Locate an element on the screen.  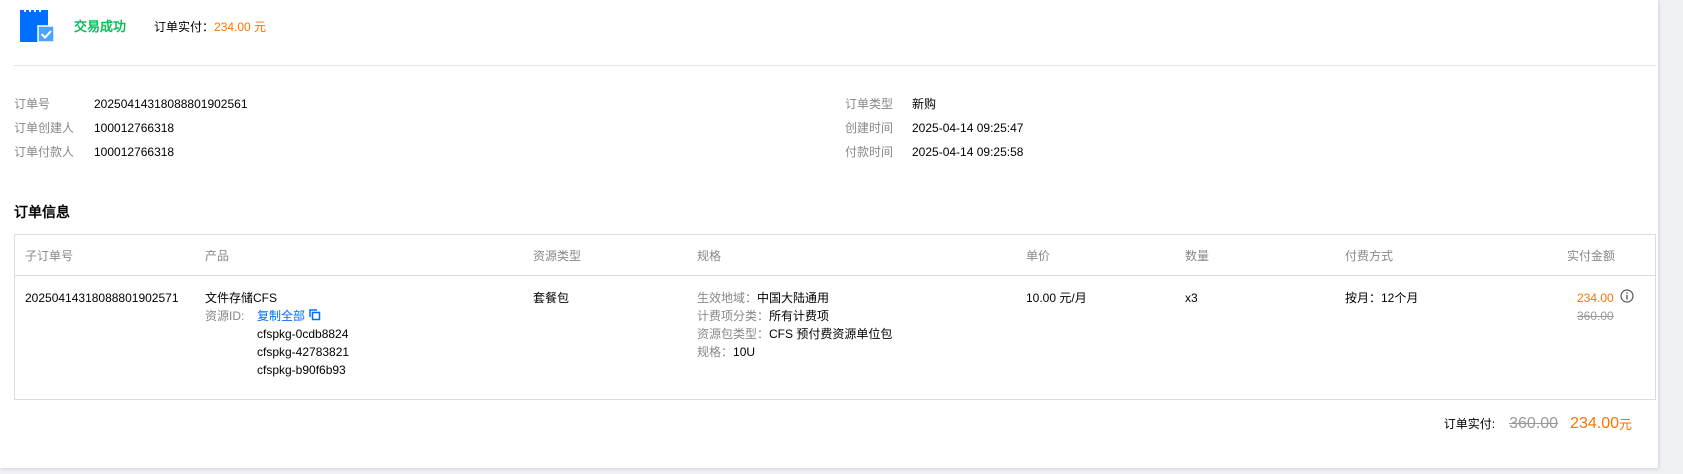
original-amount: 360.00 is located at coordinates (1595, 316).